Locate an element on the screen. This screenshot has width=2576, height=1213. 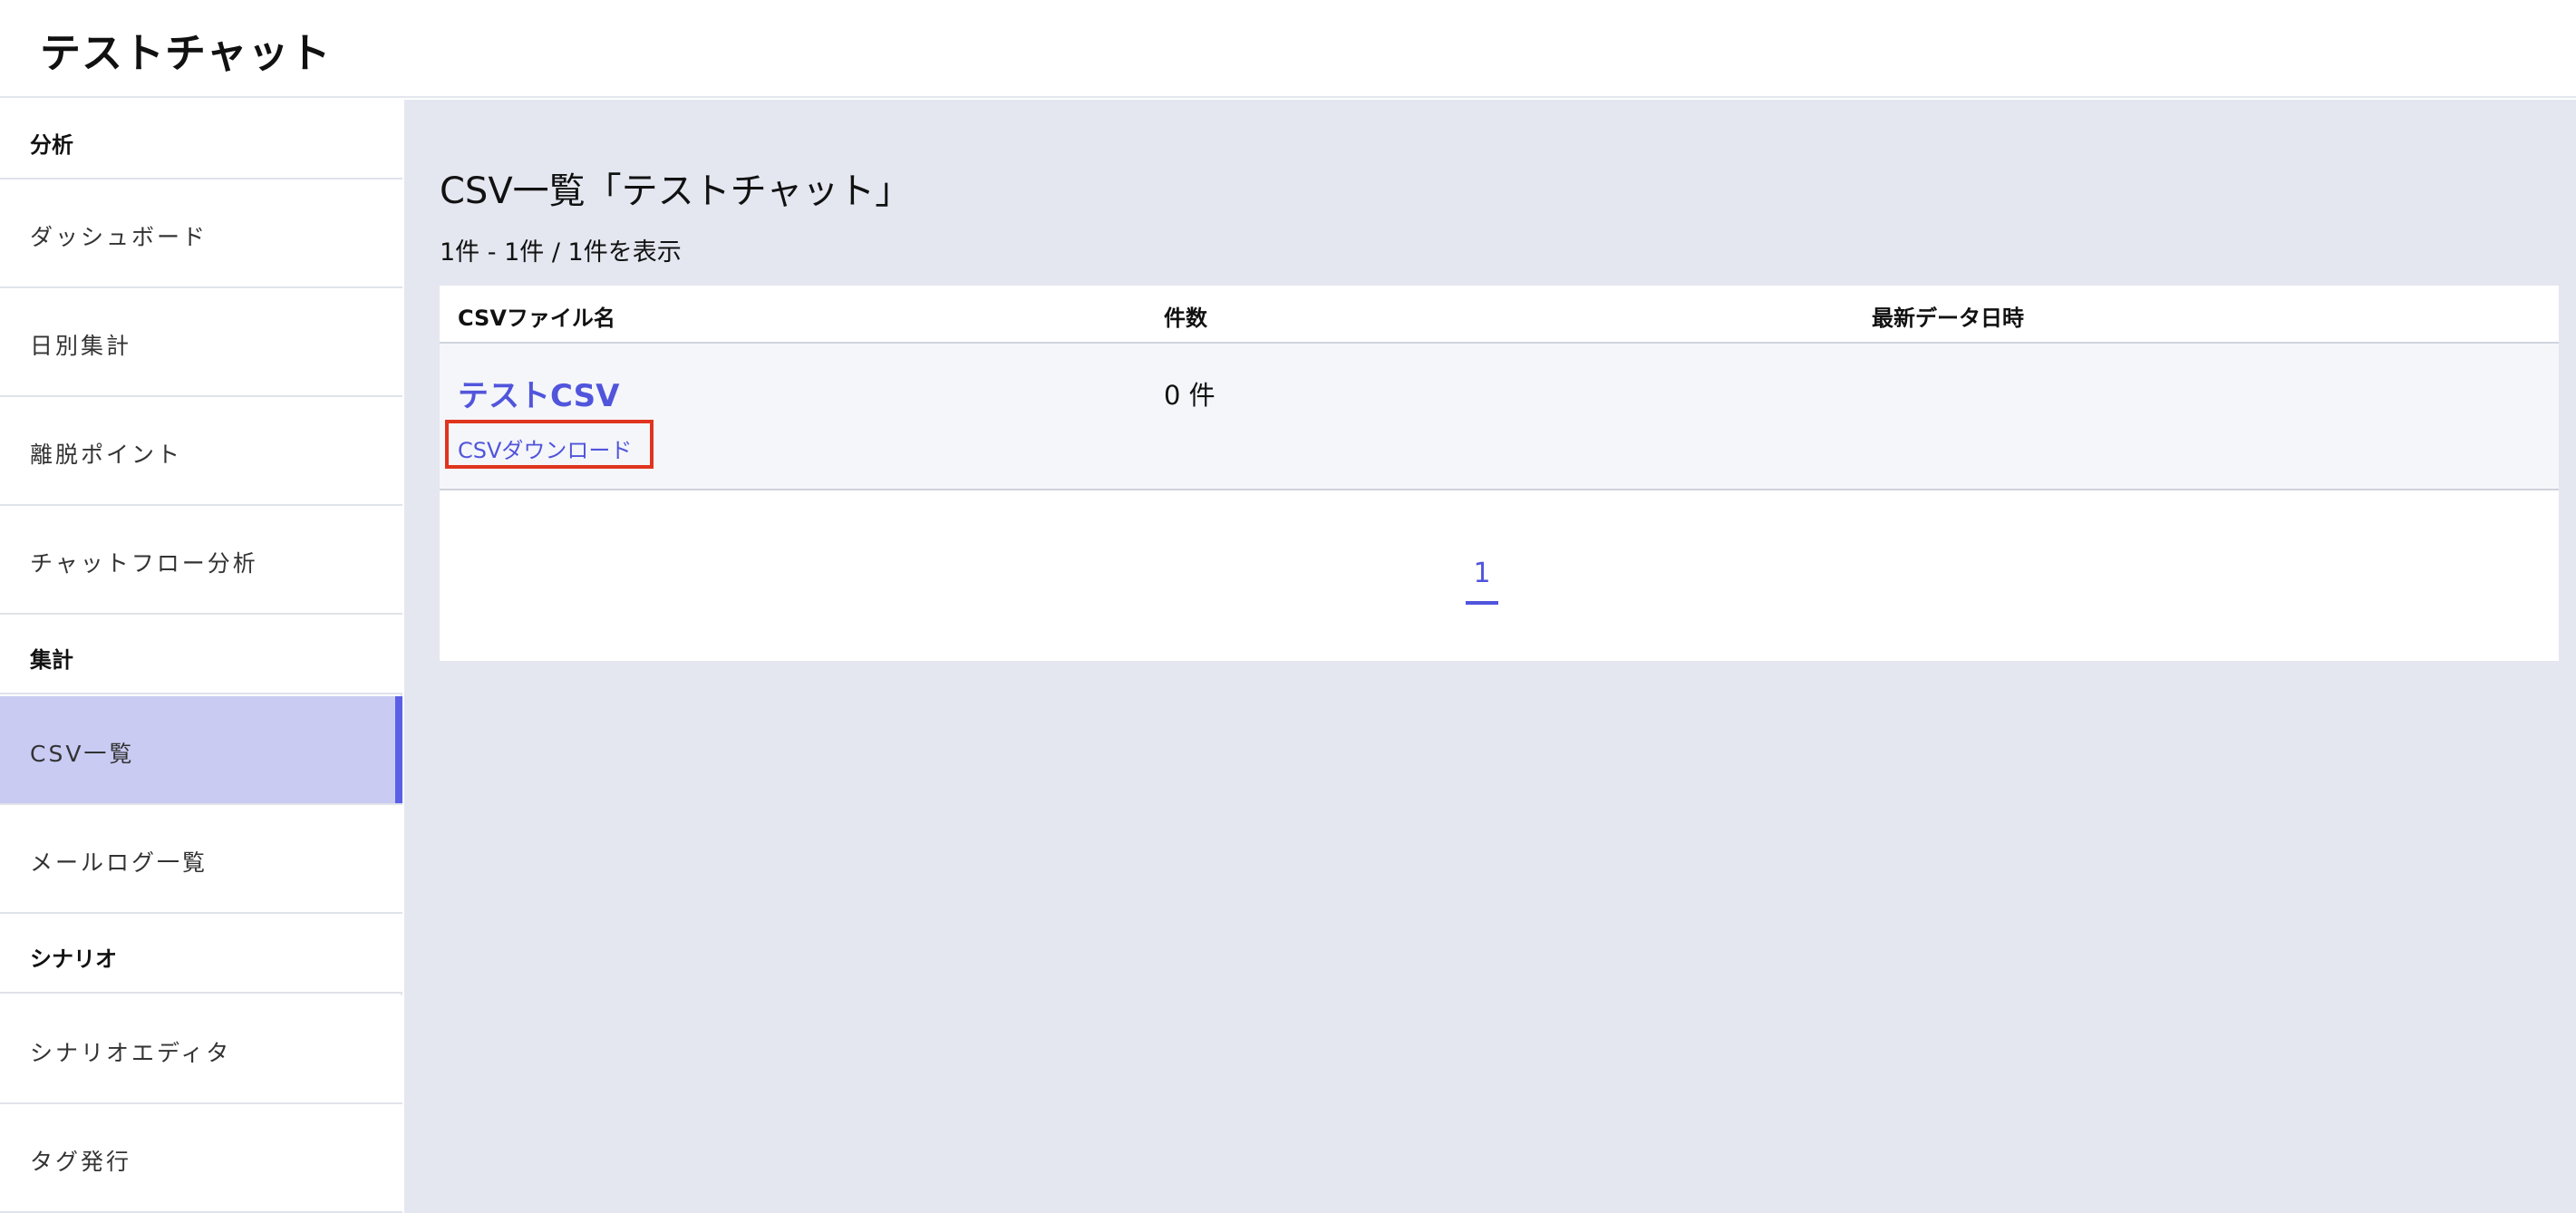
csv-download-label: CSVダウンロード is located at coordinates (545, 450).